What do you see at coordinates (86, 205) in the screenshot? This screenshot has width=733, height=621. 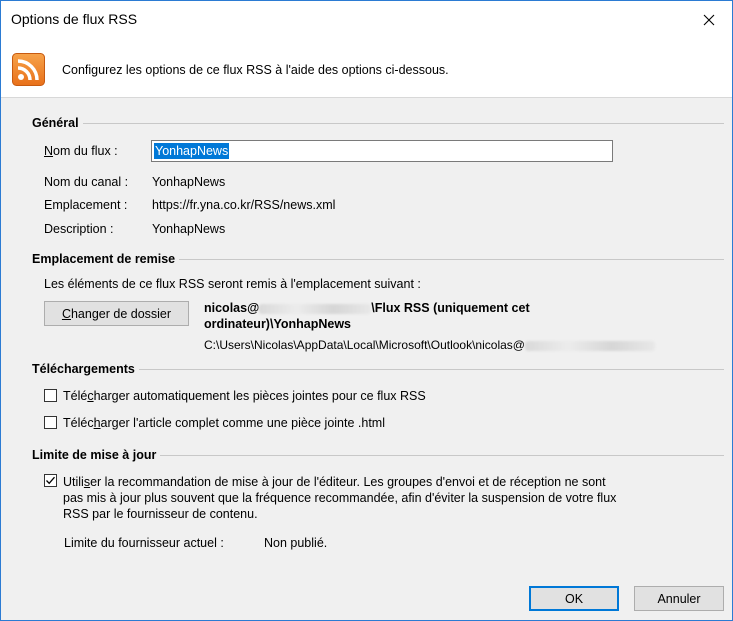 I see `location-label: Emplacement :` at bounding box center [86, 205].